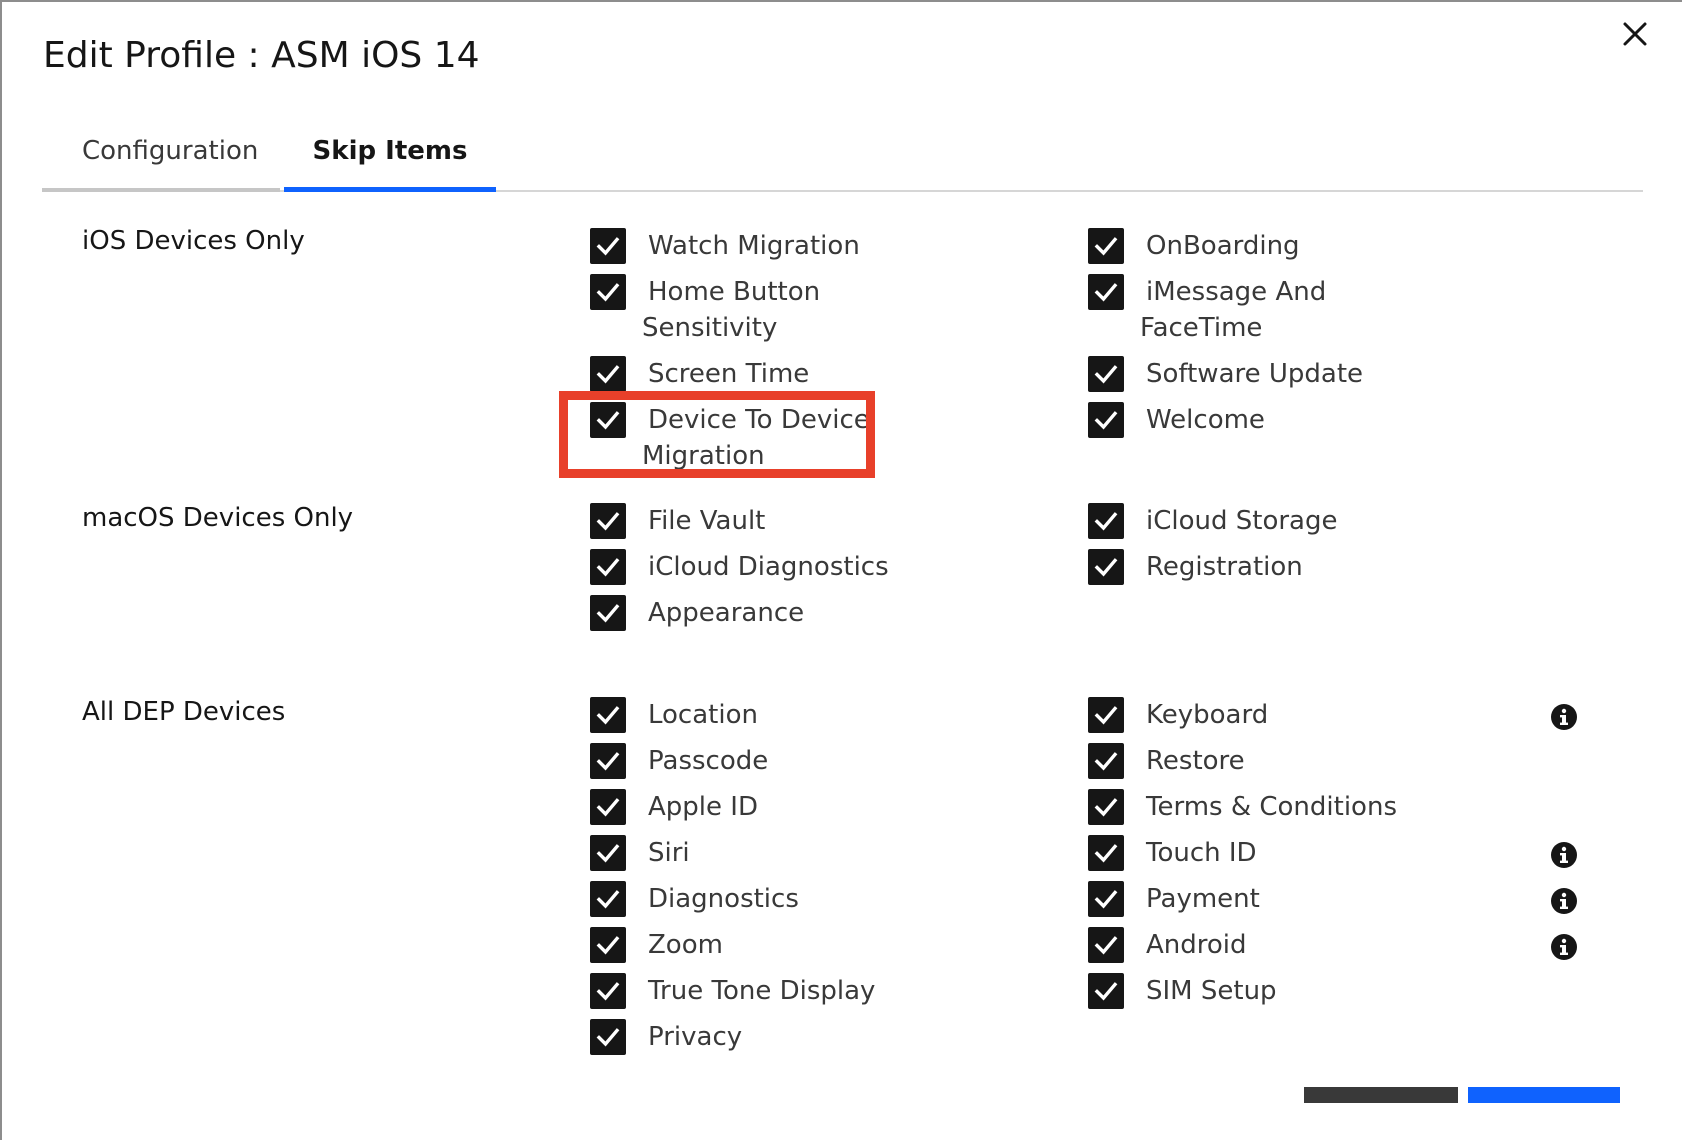  I want to click on checkbox-label-continued: FaceTime, so click(1201, 328).